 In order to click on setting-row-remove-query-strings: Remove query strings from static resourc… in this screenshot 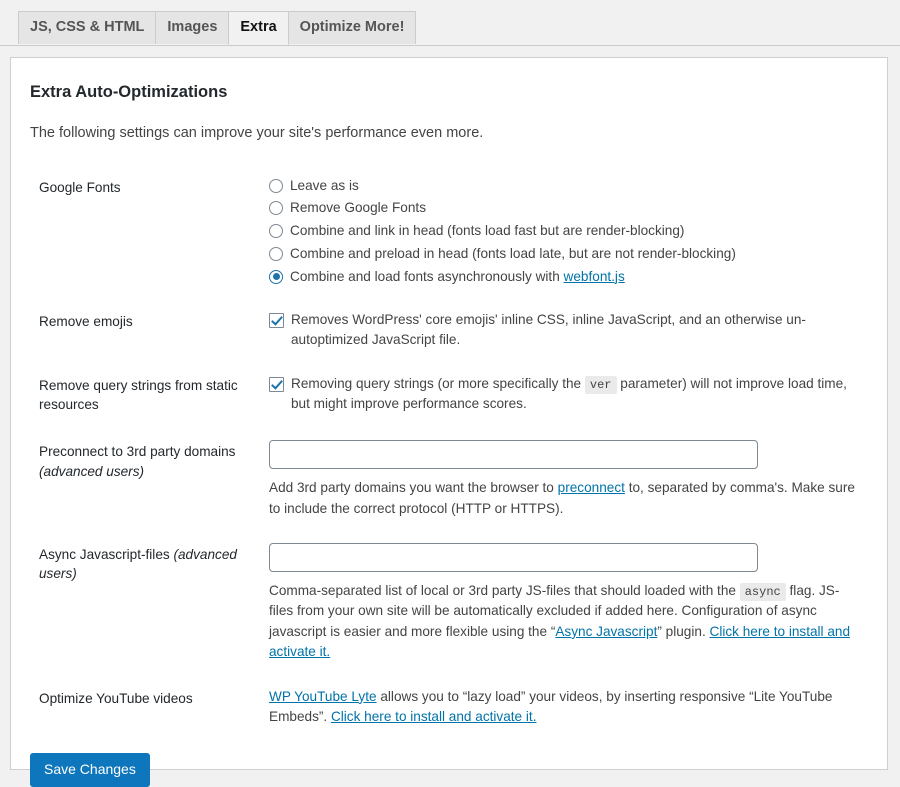, I will do `click(450, 395)`.